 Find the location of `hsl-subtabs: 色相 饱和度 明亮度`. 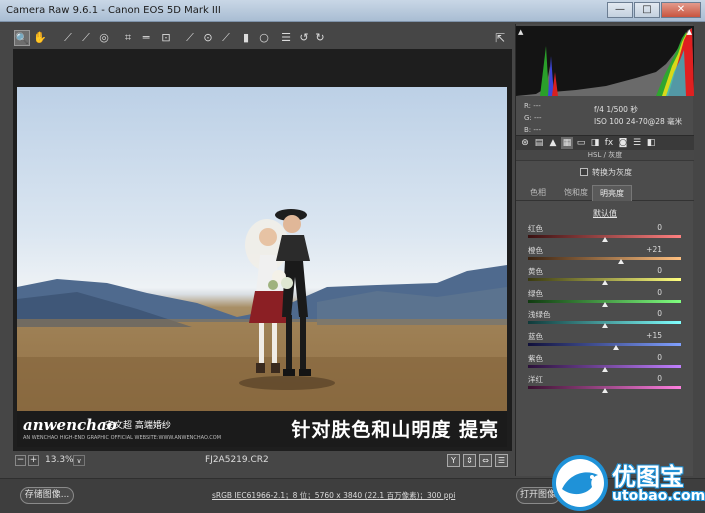

hsl-subtabs: 色相 饱和度 明亮度 is located at coordinates (605, 193).